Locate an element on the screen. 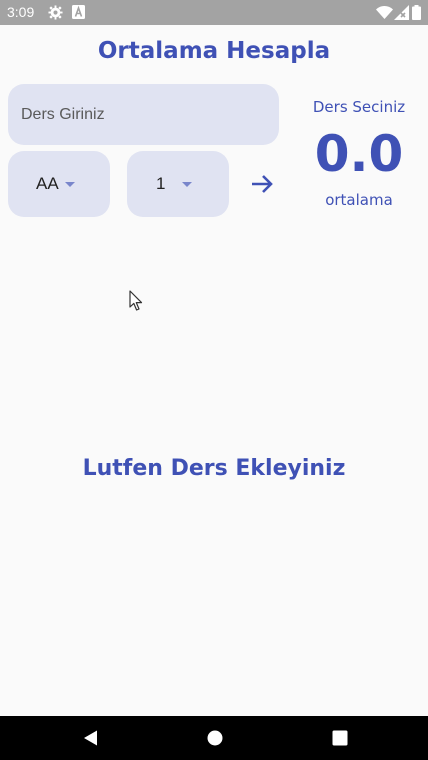  back-icon is located at coordinates (90, 738).